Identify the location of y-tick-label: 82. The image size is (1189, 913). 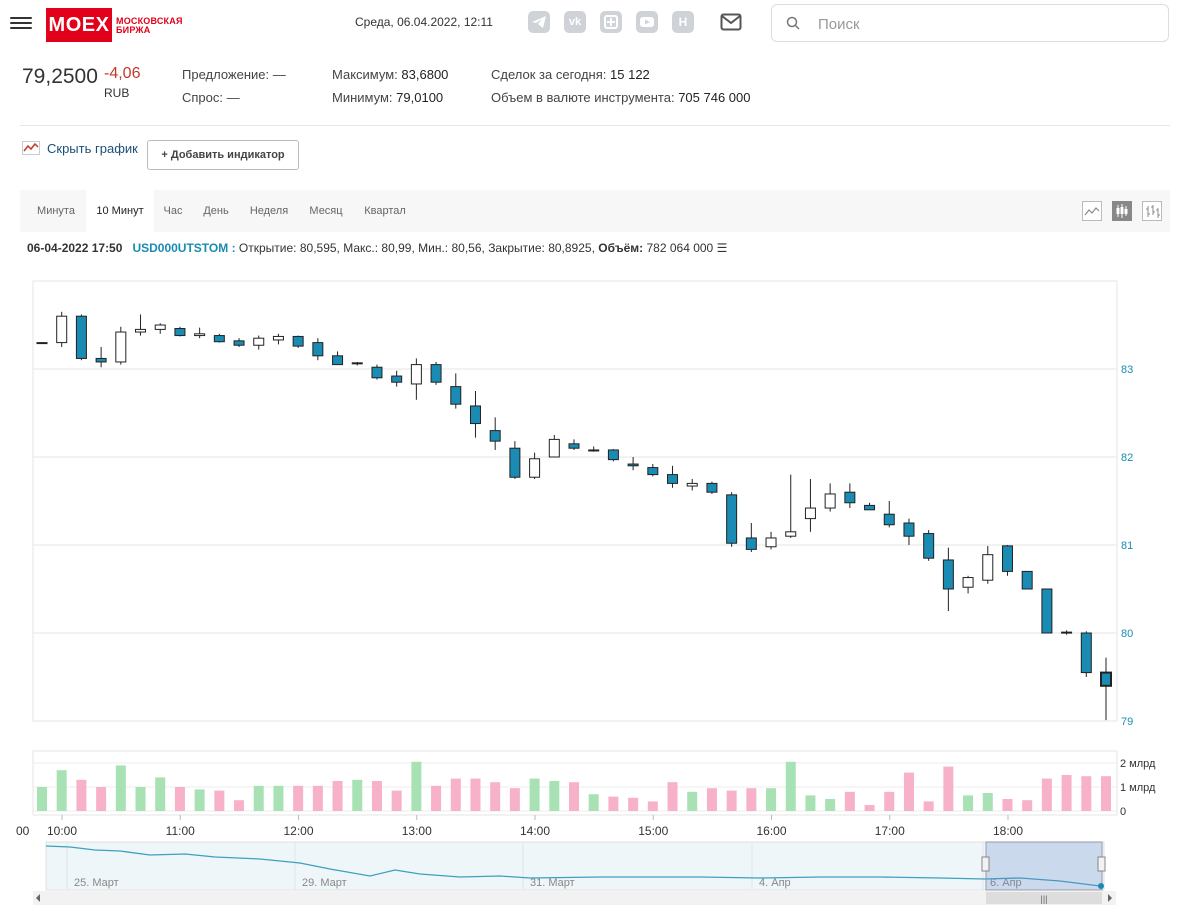
(1127, 458).